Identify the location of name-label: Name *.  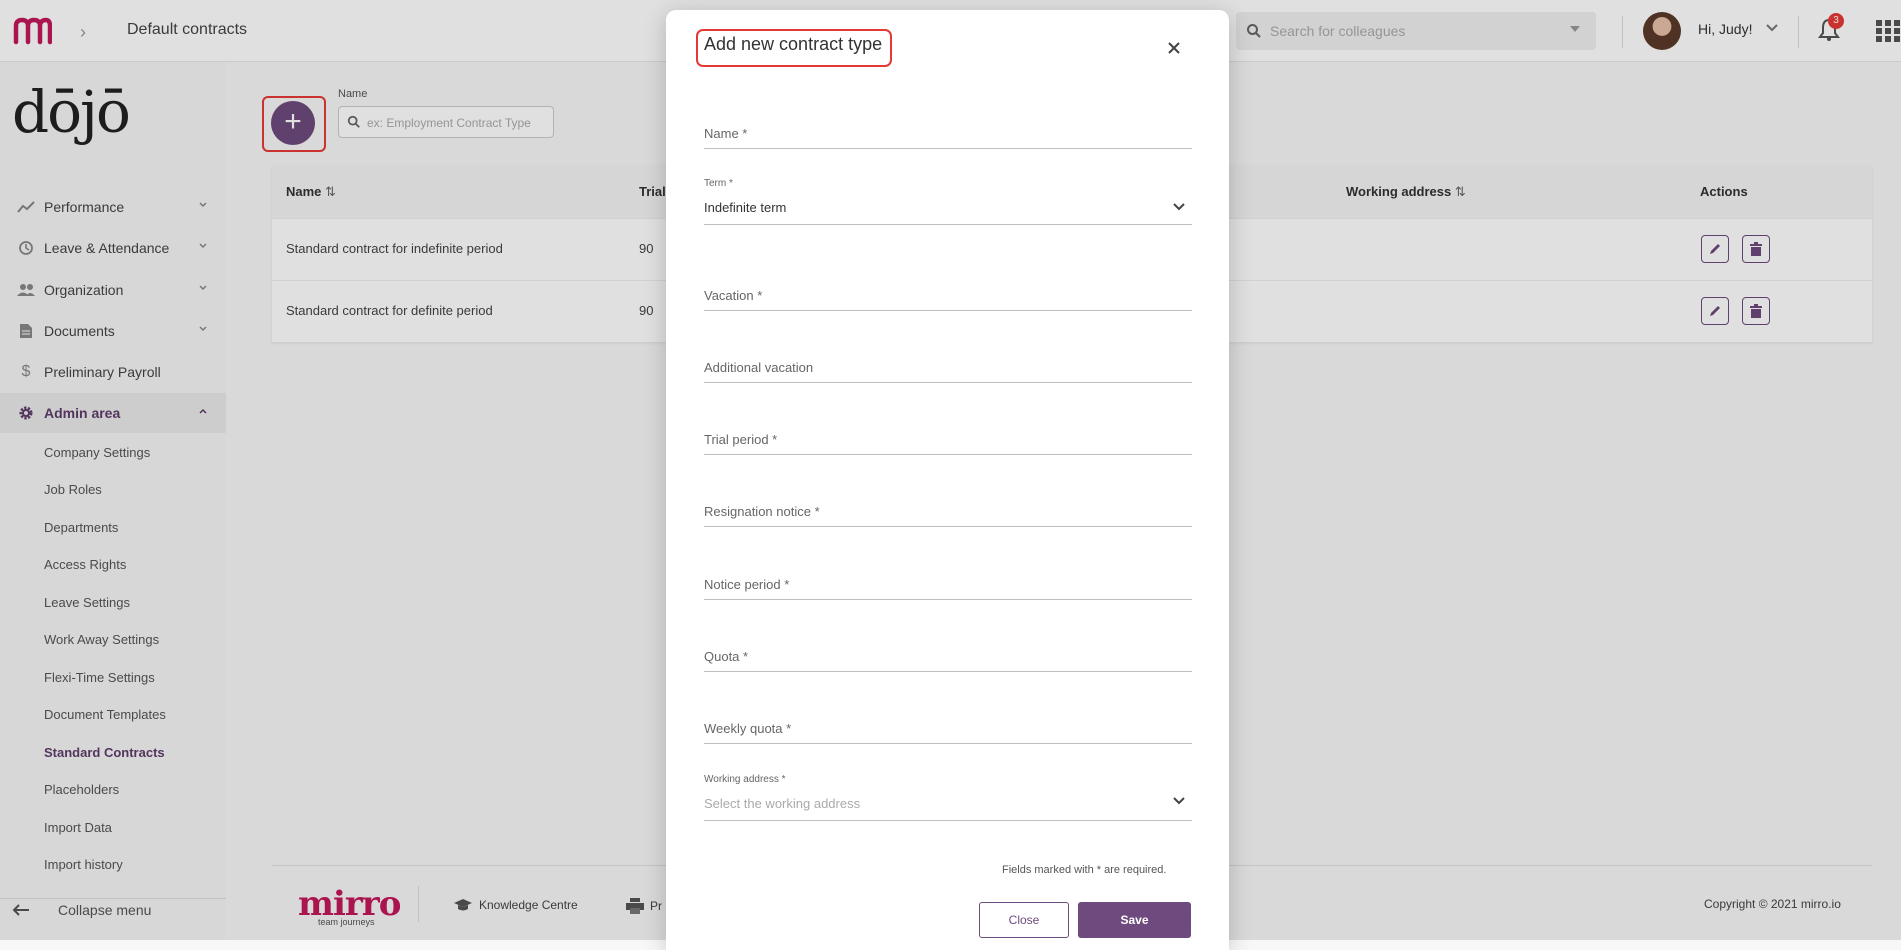
(726, 133).